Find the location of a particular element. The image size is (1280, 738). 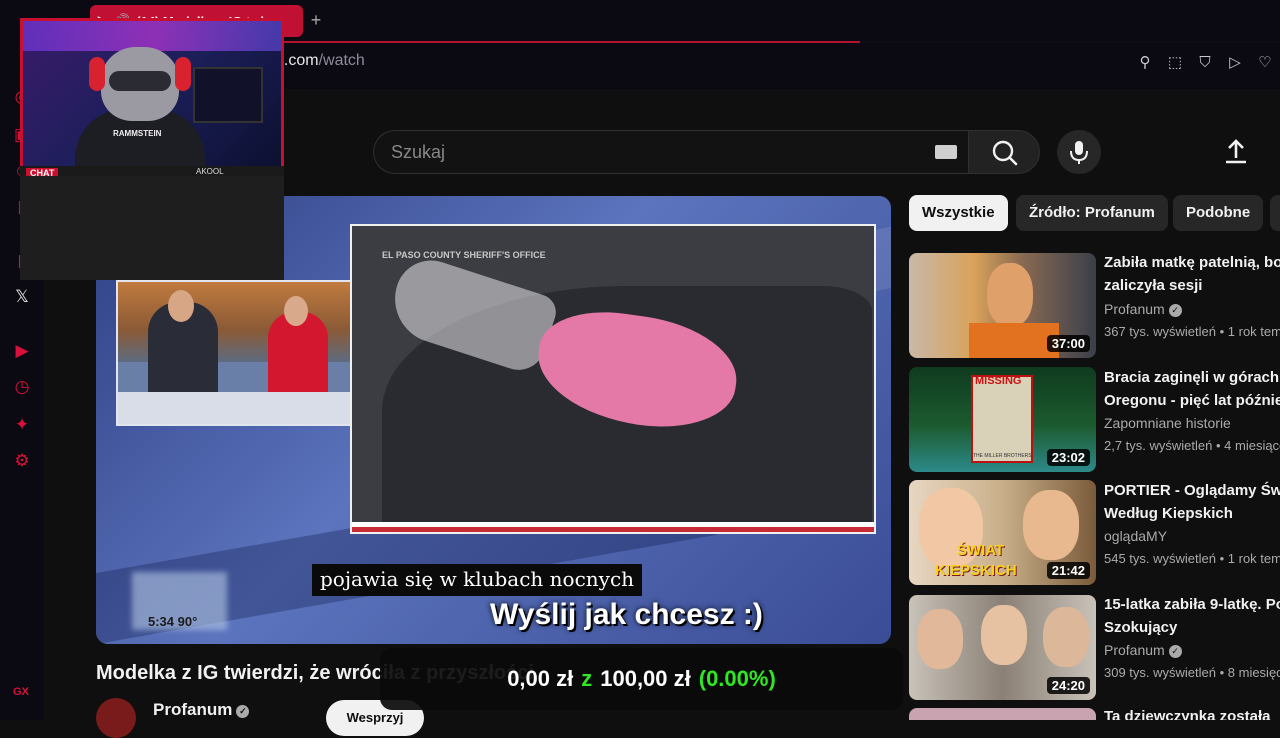

recommendation-thumbnail: ŚWIAT KIEPSKICH 21:42 is located at coordinates (1002, 532).